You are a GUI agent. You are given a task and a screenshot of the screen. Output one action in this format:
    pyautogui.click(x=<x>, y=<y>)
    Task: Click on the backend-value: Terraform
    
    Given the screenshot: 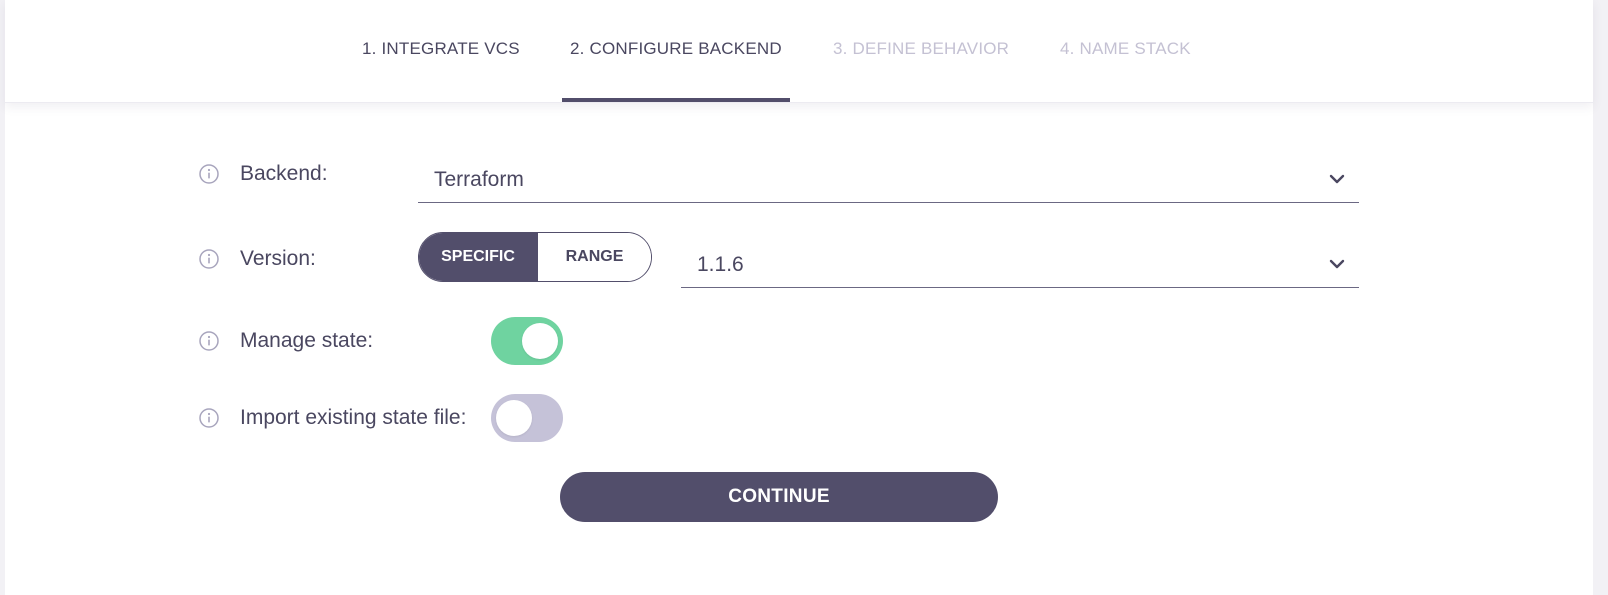 What is the action you would take?
    pyautogui.click(x=479, y=179)
    